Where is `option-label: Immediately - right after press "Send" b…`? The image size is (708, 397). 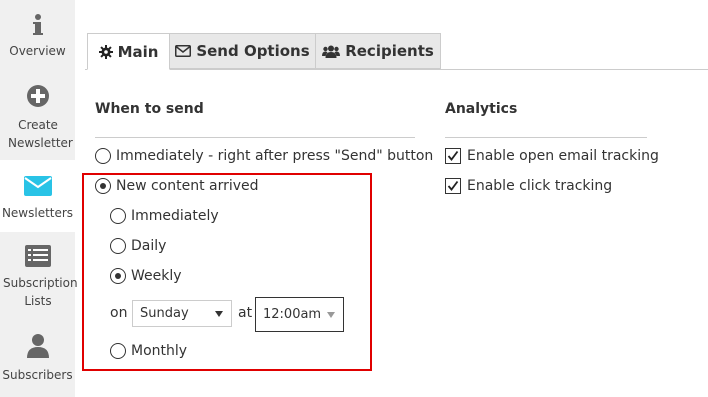
option-label: Immediately - right after press "Send" b… is located at coordinates (275, 156).